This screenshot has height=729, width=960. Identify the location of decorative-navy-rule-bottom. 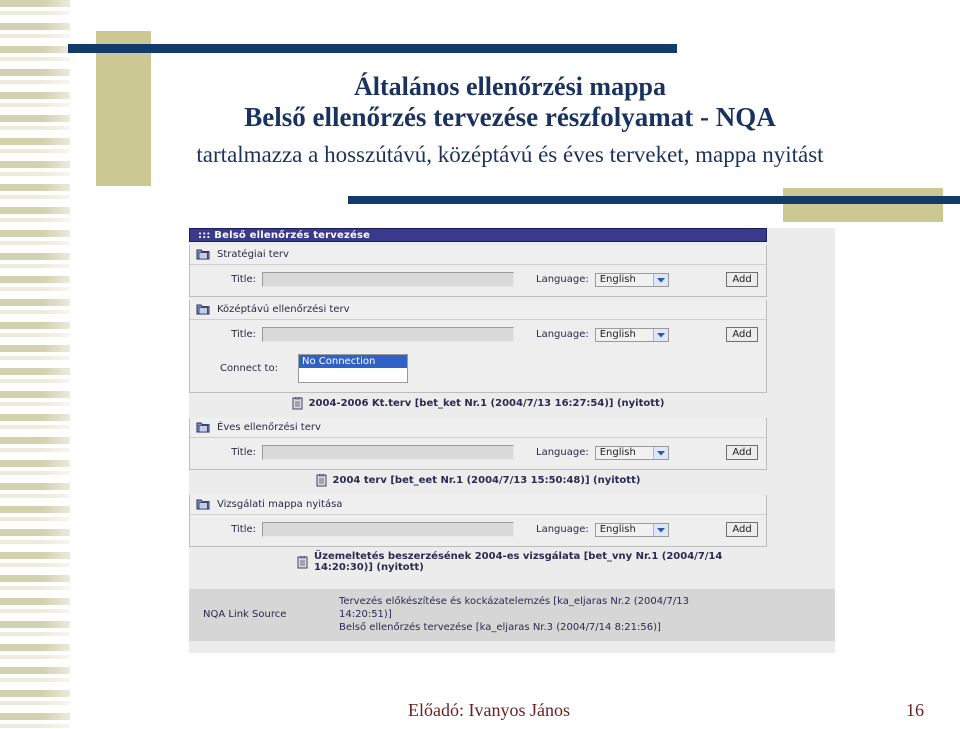
(654, 200).